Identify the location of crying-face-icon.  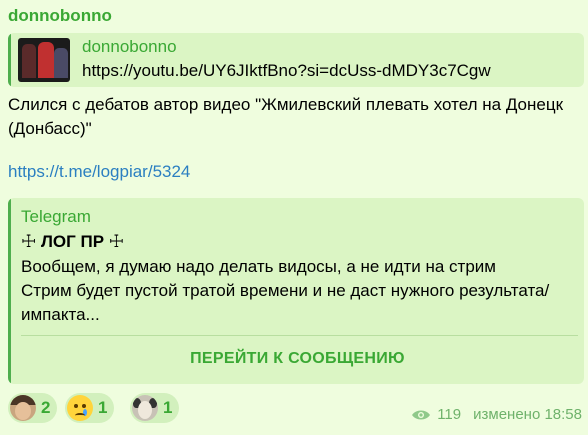
(80, 408).